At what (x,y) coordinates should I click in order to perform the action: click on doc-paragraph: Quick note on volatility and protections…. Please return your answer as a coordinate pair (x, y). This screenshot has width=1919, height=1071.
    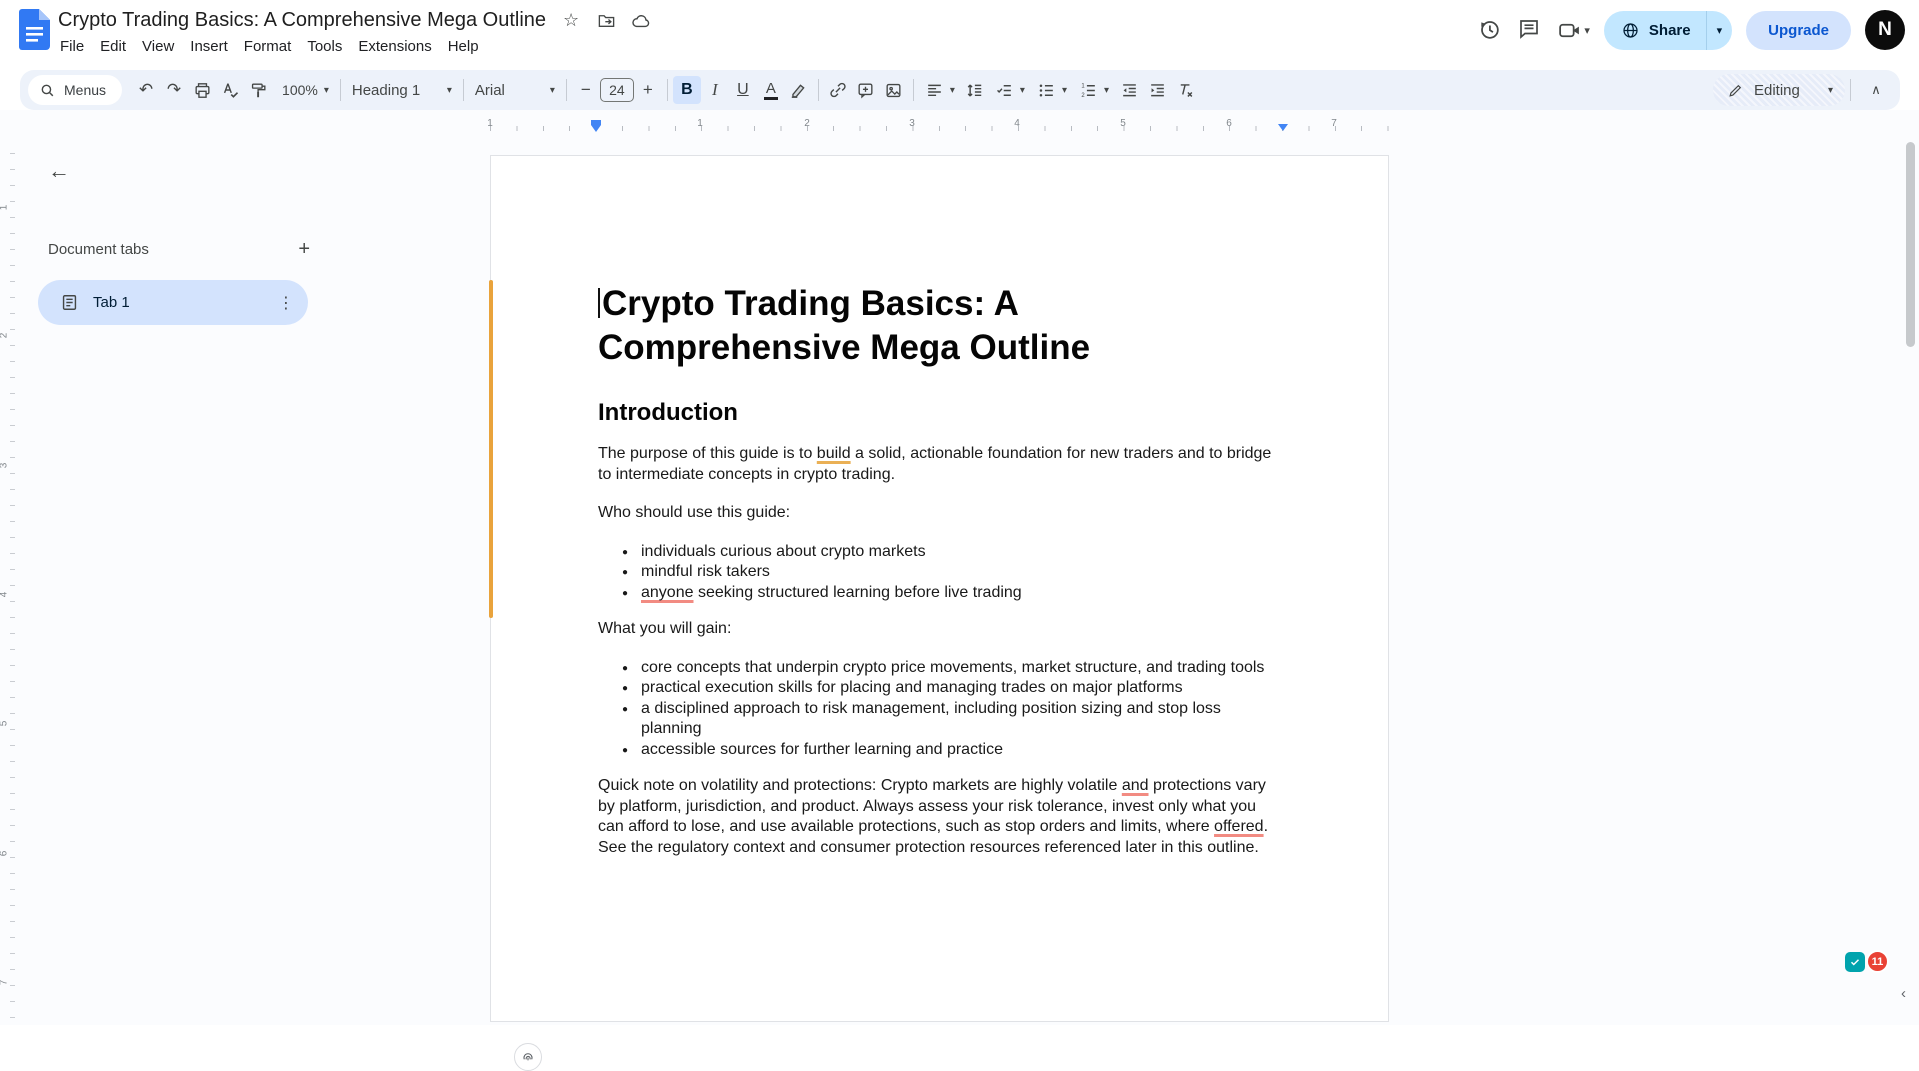
    Looking at the image, I should click on (941, 817).